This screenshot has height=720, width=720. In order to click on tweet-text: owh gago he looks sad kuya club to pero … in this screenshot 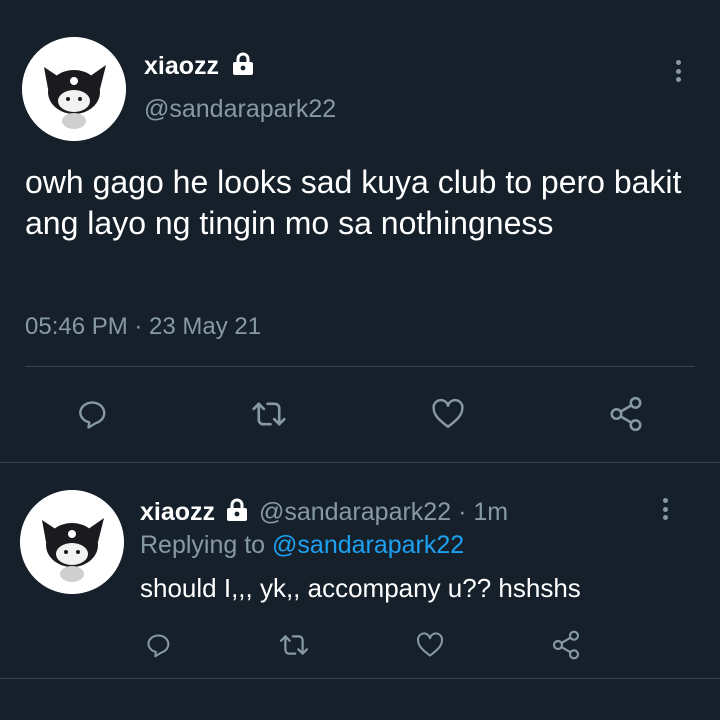, I will do `click(353, 202)`.